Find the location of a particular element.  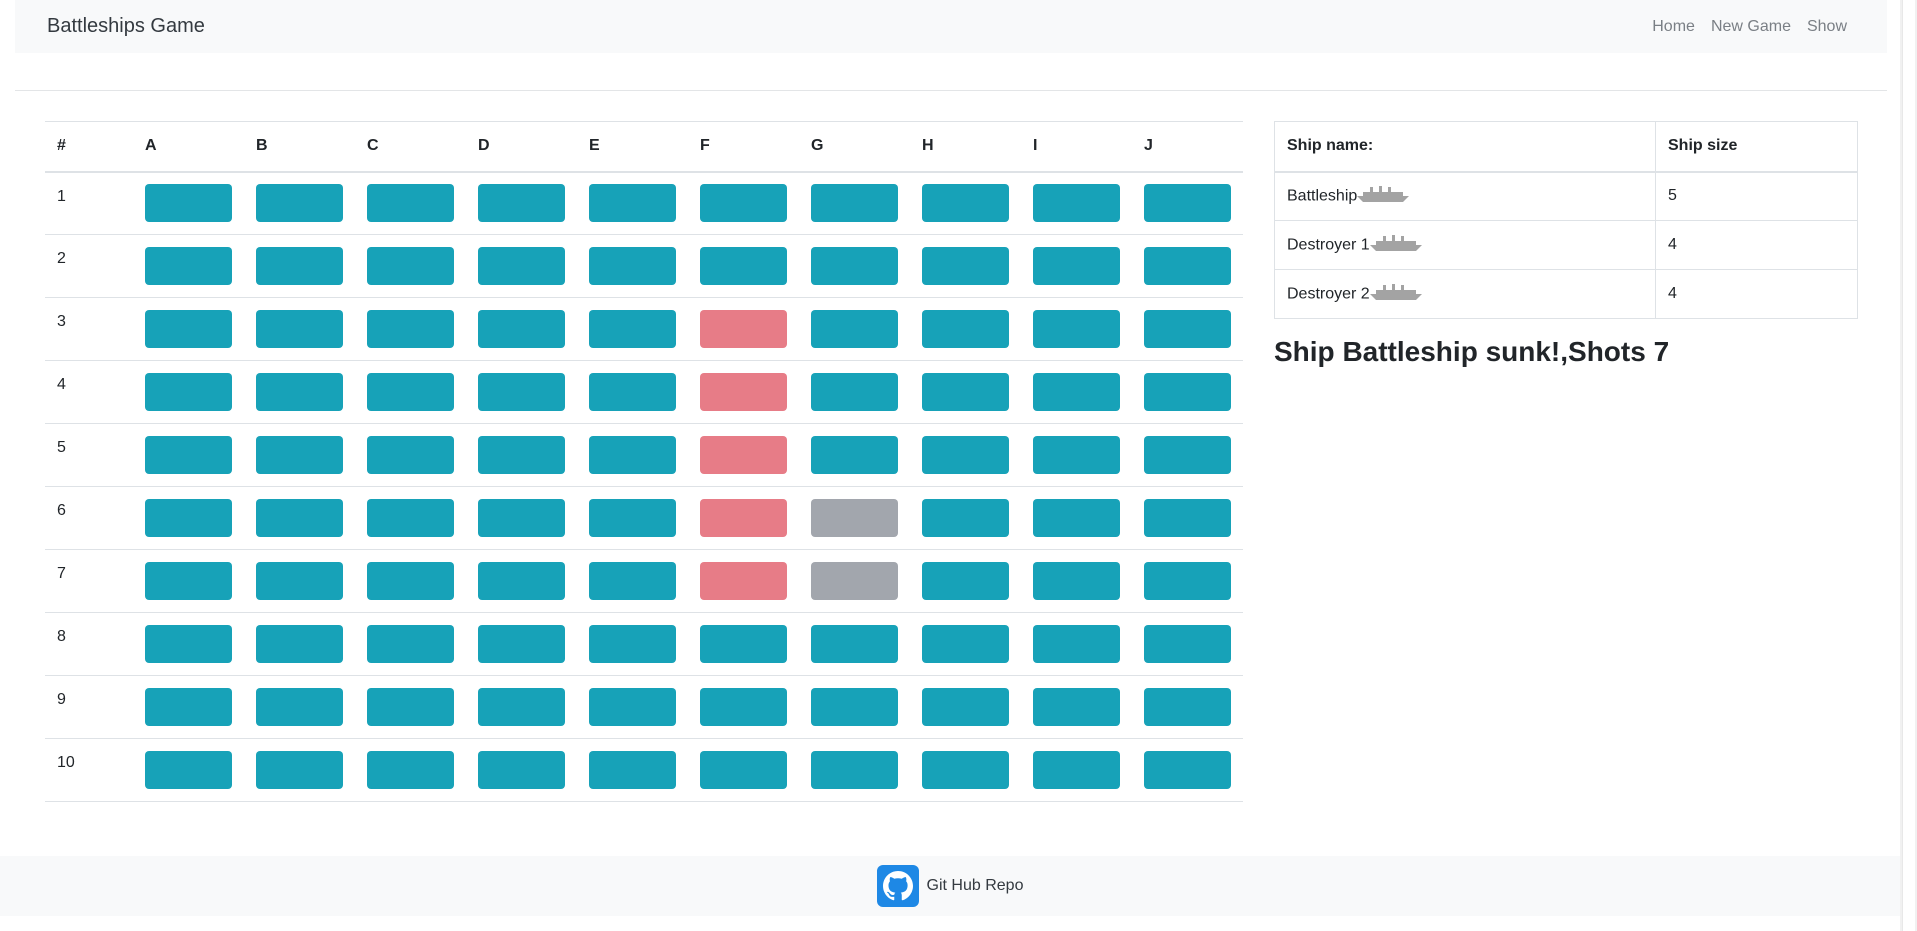

cell-button-i8 is located at coordinates (1076, 644).